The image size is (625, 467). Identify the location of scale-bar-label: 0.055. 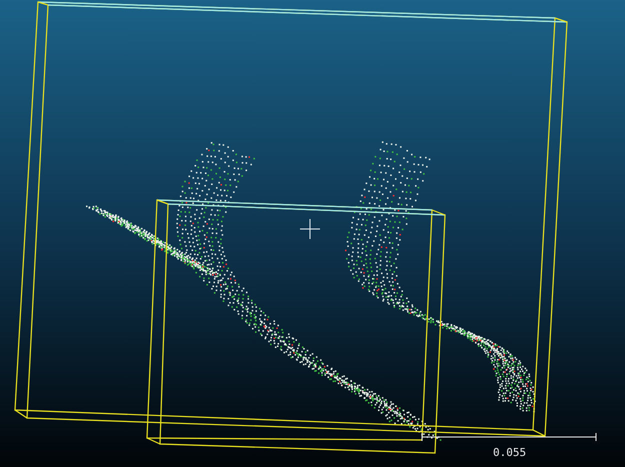
(509, 452).